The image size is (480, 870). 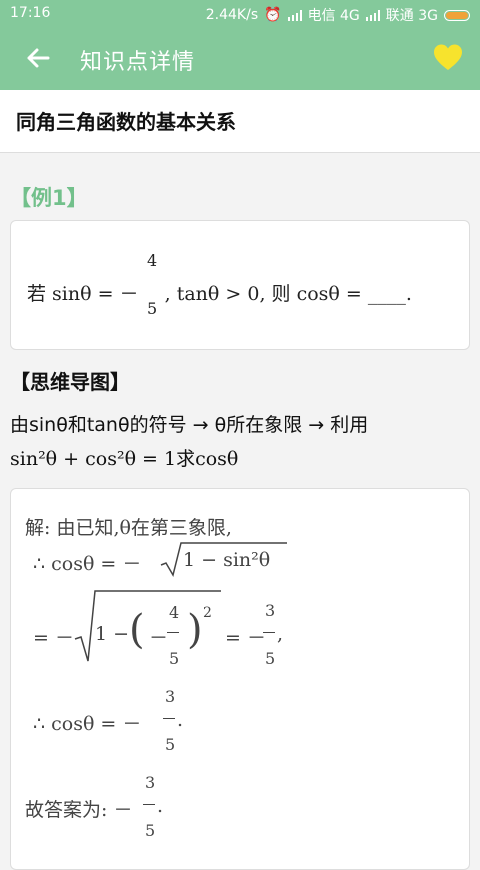 What do you see at coordinates (137, 630) in the screenshot?
I see `paren-open: (` at bounding box center [137, 630].